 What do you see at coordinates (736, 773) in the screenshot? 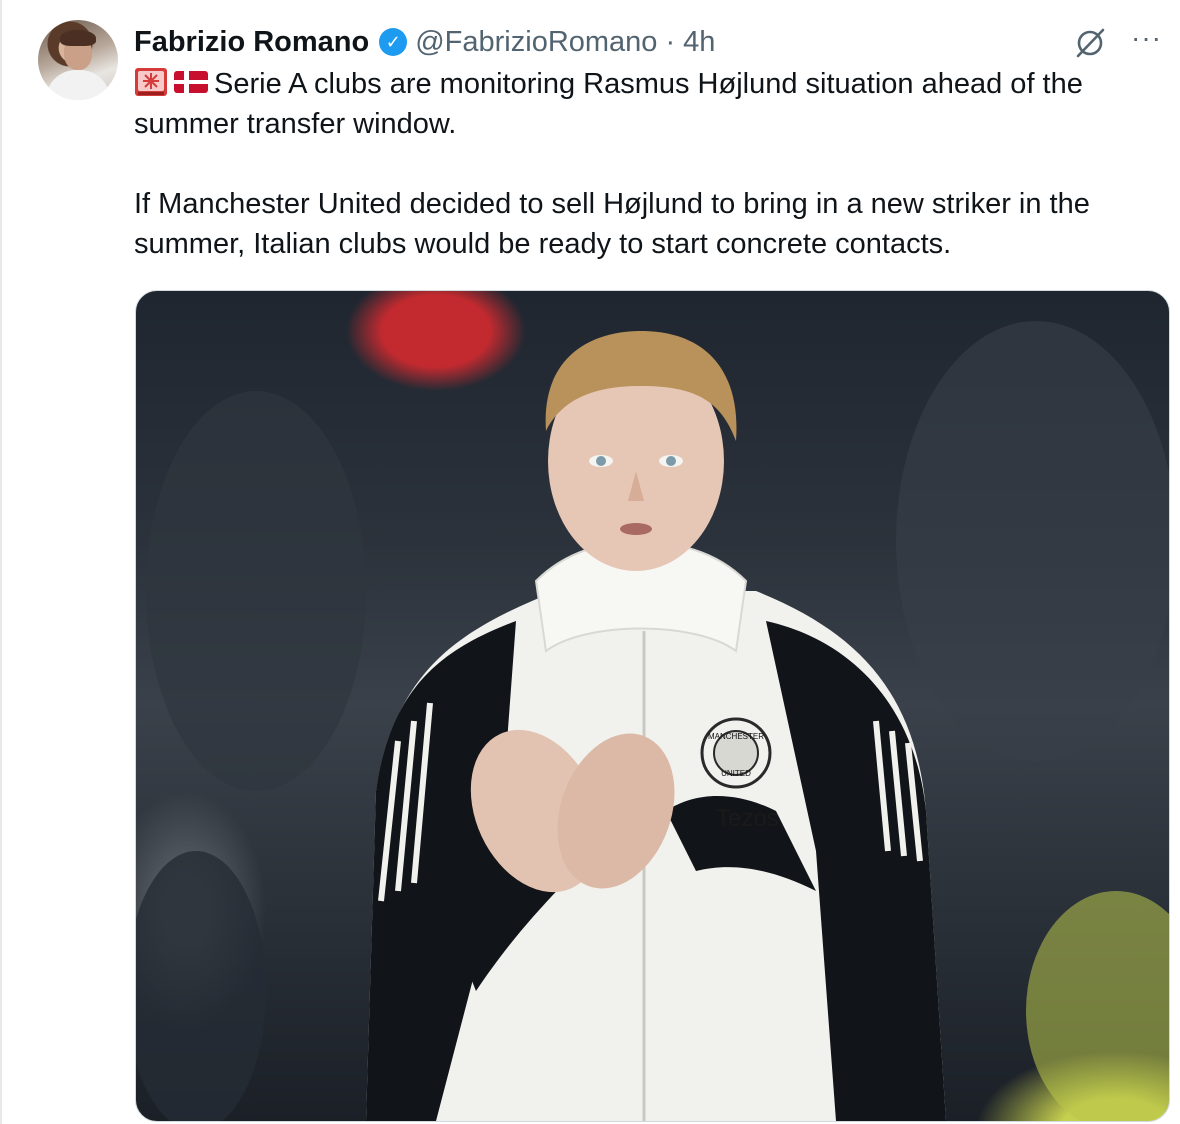
I see `crest-bottom-text: UNITED` at bounding box center [736, 773].